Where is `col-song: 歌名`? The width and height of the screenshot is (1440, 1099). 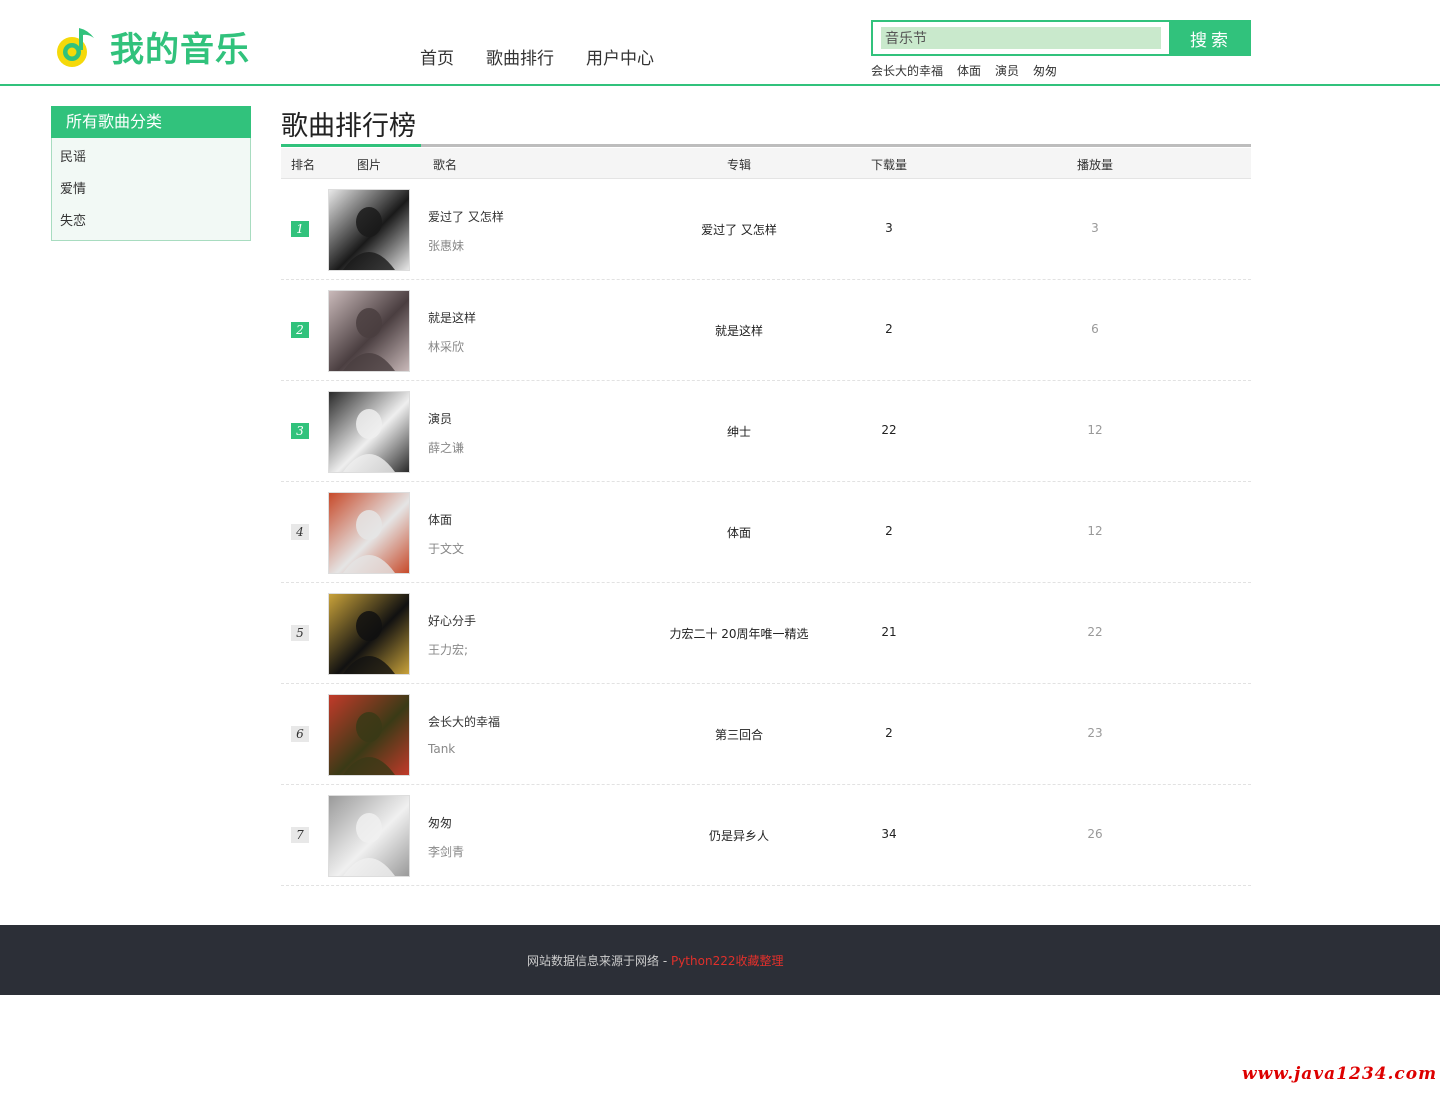 col-song: 歌名 is located at coordinates (445, 165).